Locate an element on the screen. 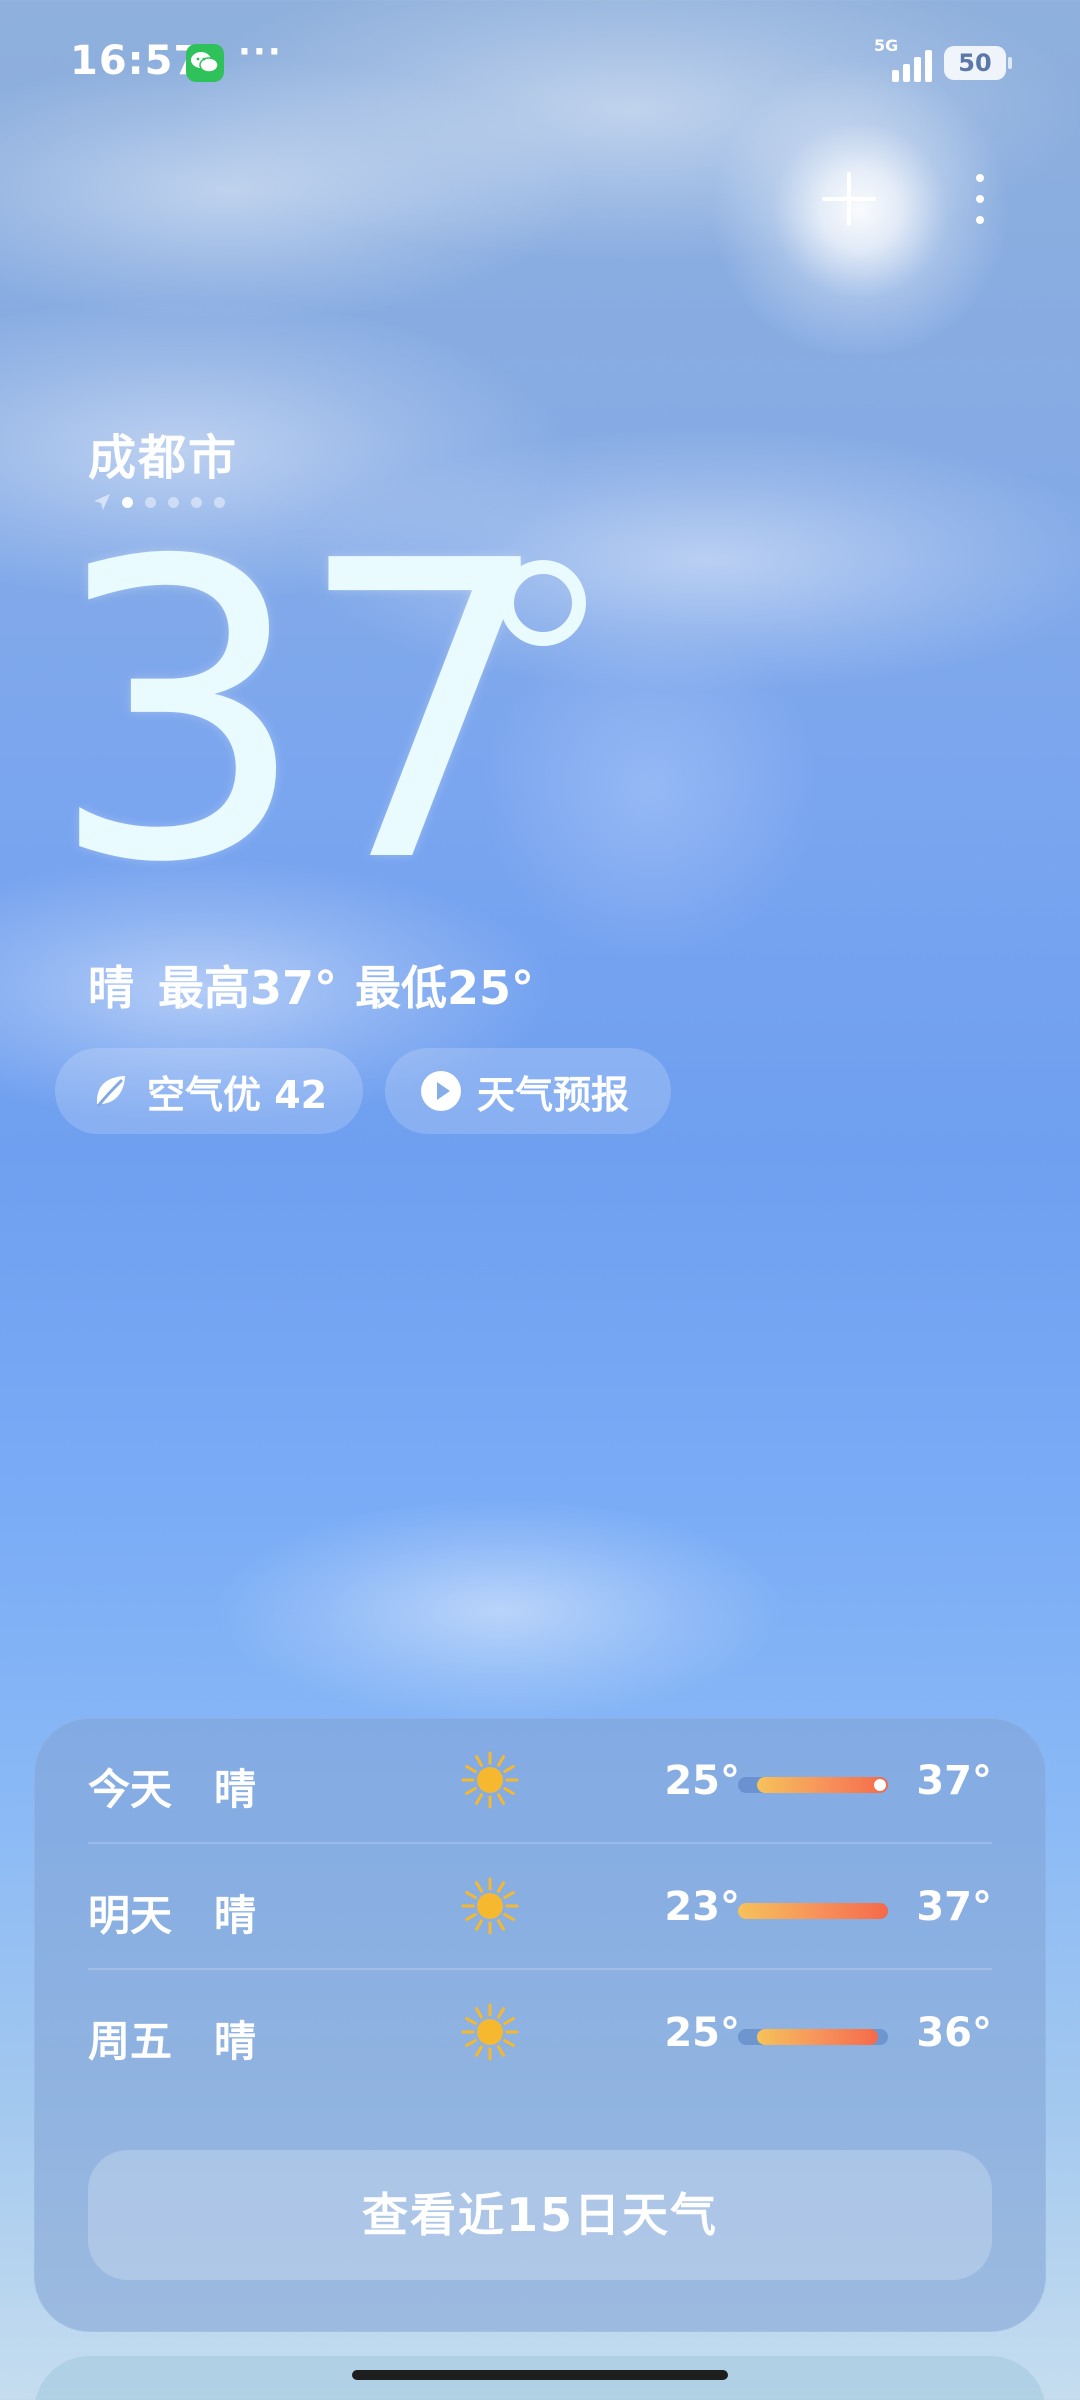 This screenshot has width=1080, height=2400. summary-low: 最低25° is located at coordinates (445, 988).